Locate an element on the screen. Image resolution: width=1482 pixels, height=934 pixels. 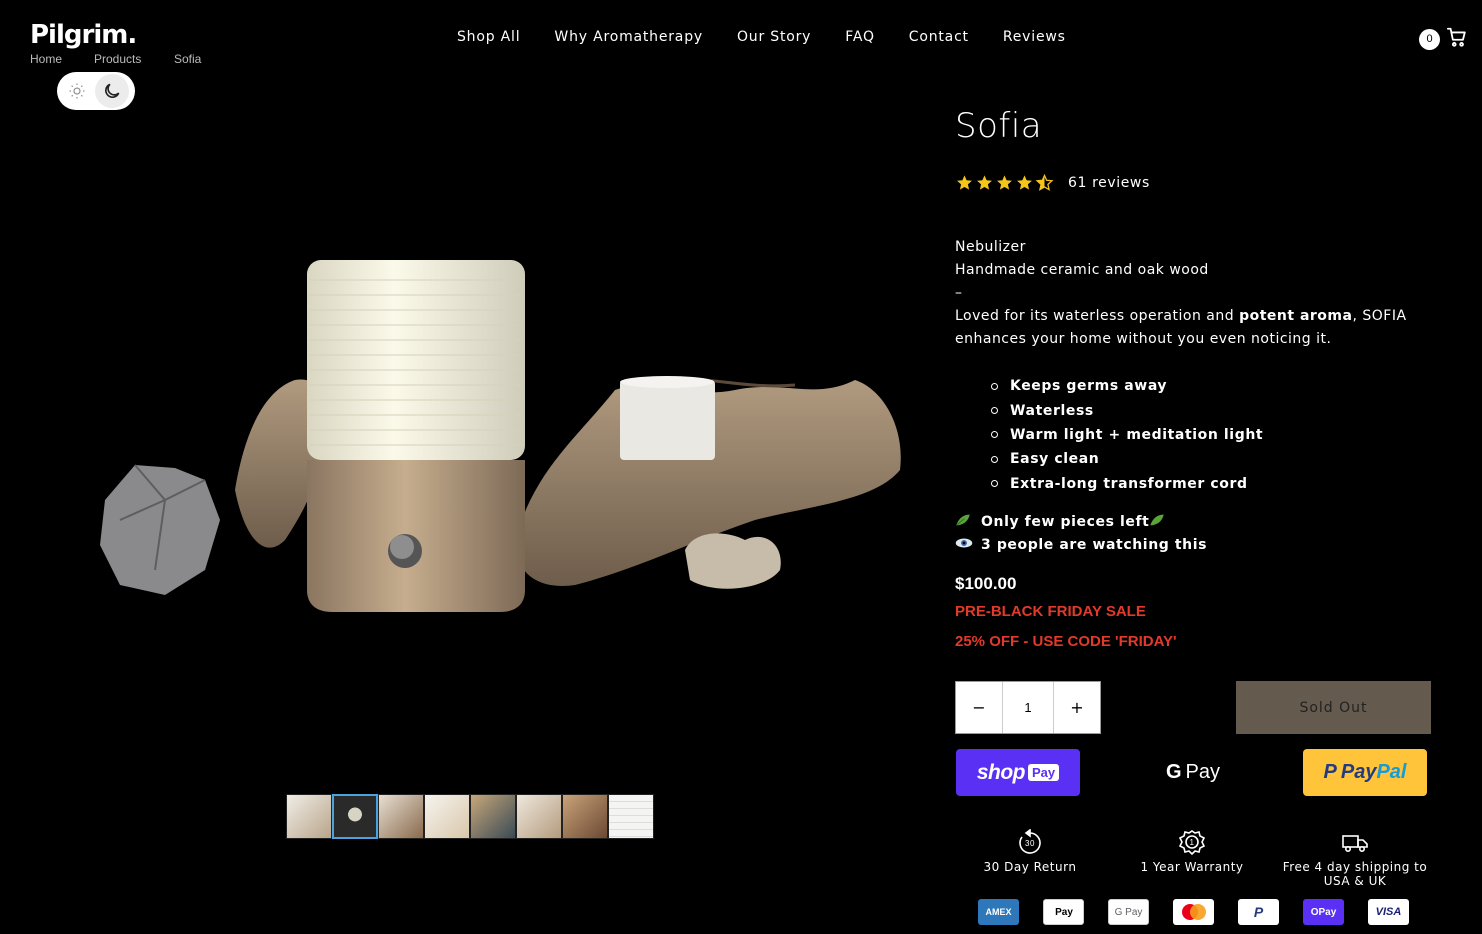
accepted-cards: AMEX Pay G Pay P OPay VISA is located at coordinates (1193, 912).